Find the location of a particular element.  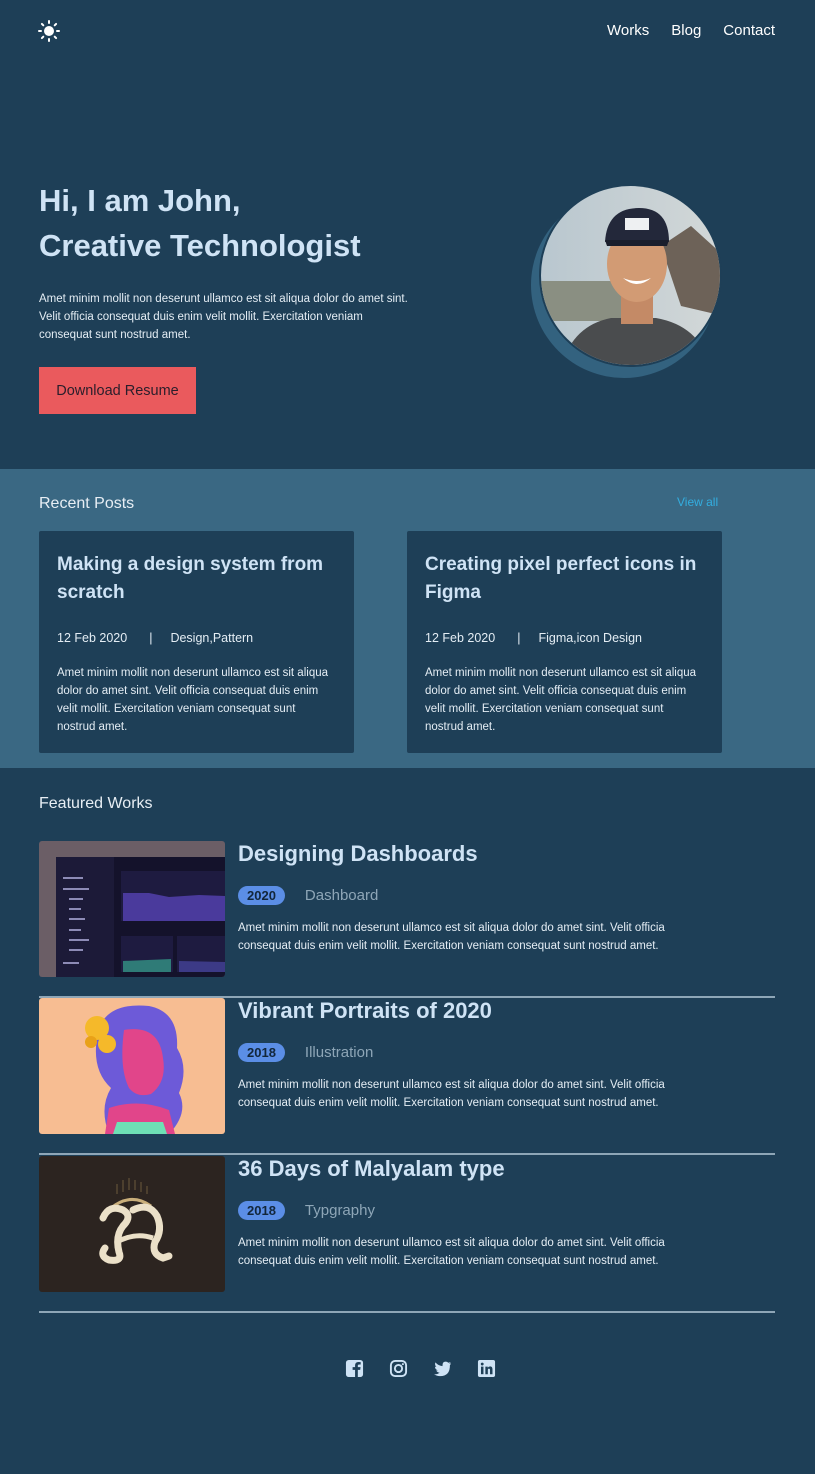

work-category: Illustration is located at coordinates (339, 1052).